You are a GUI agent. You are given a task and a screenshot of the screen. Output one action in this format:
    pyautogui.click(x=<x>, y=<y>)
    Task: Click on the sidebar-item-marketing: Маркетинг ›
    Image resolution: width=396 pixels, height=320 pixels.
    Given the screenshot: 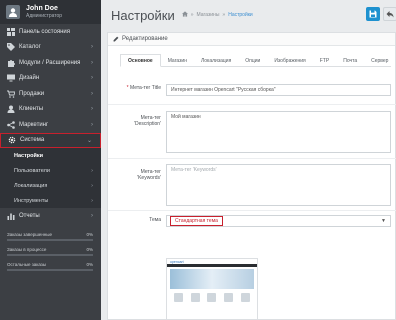 What is the action you would take?
    pyautogui.click(x=50, y=125)
    